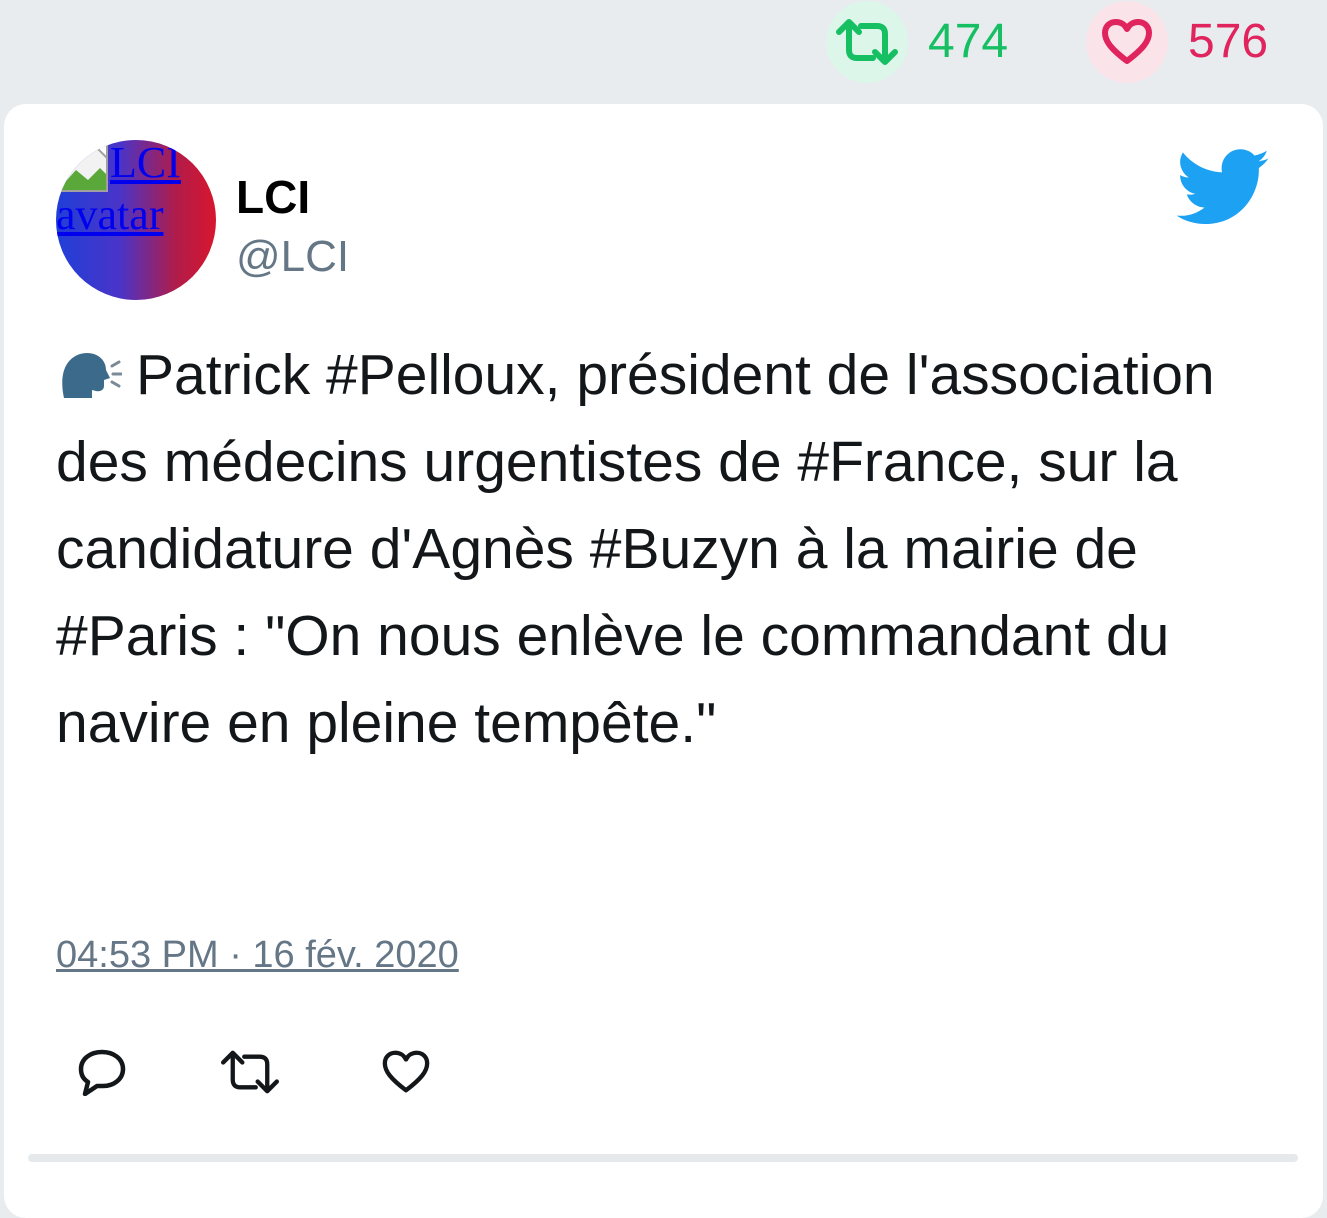 This screenshot has width=1327, height=1218. What do you see at coordinates (257, 955) in the screenshot?
I see `tweet-timestamp: 04:53 PM · 16 fév. 2020` at bounding box center [257, 955].